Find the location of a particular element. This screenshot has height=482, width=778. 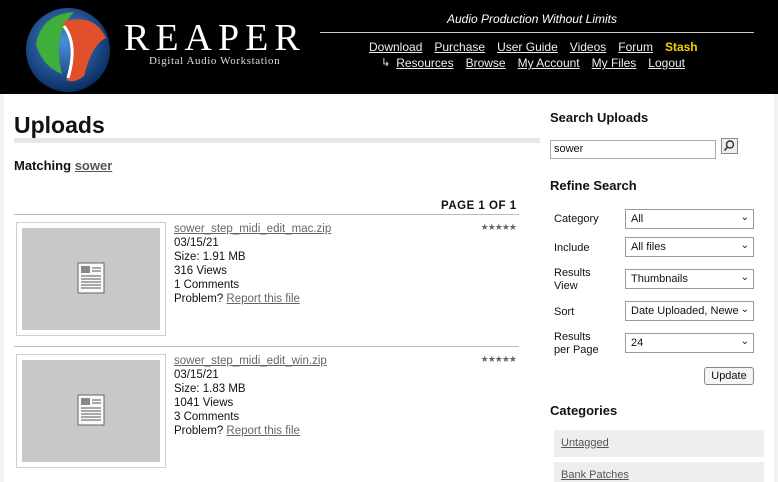

nav-videos: Videos is located at coordinates (588, 47).